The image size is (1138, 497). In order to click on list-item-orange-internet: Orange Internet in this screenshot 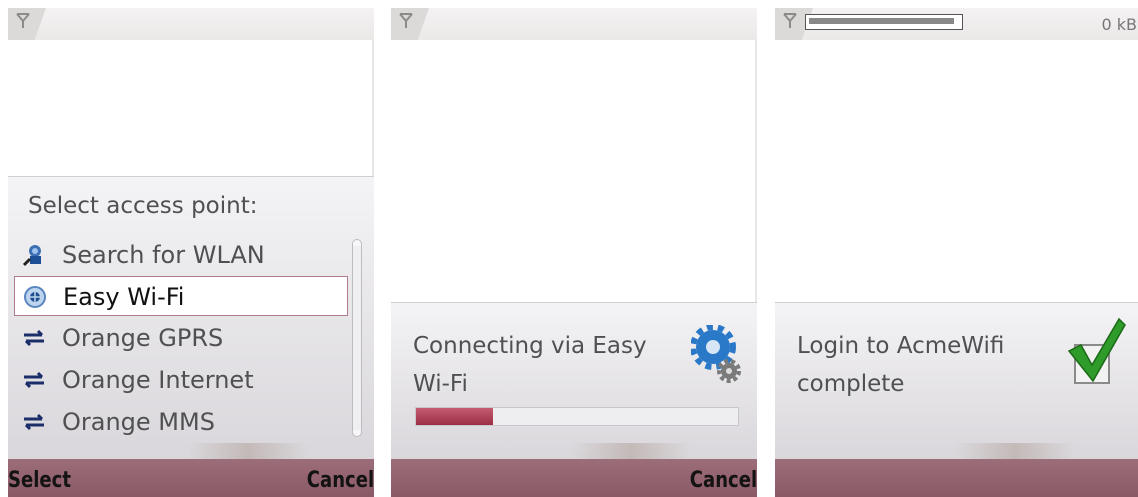, I will do `click(181, 380)`.